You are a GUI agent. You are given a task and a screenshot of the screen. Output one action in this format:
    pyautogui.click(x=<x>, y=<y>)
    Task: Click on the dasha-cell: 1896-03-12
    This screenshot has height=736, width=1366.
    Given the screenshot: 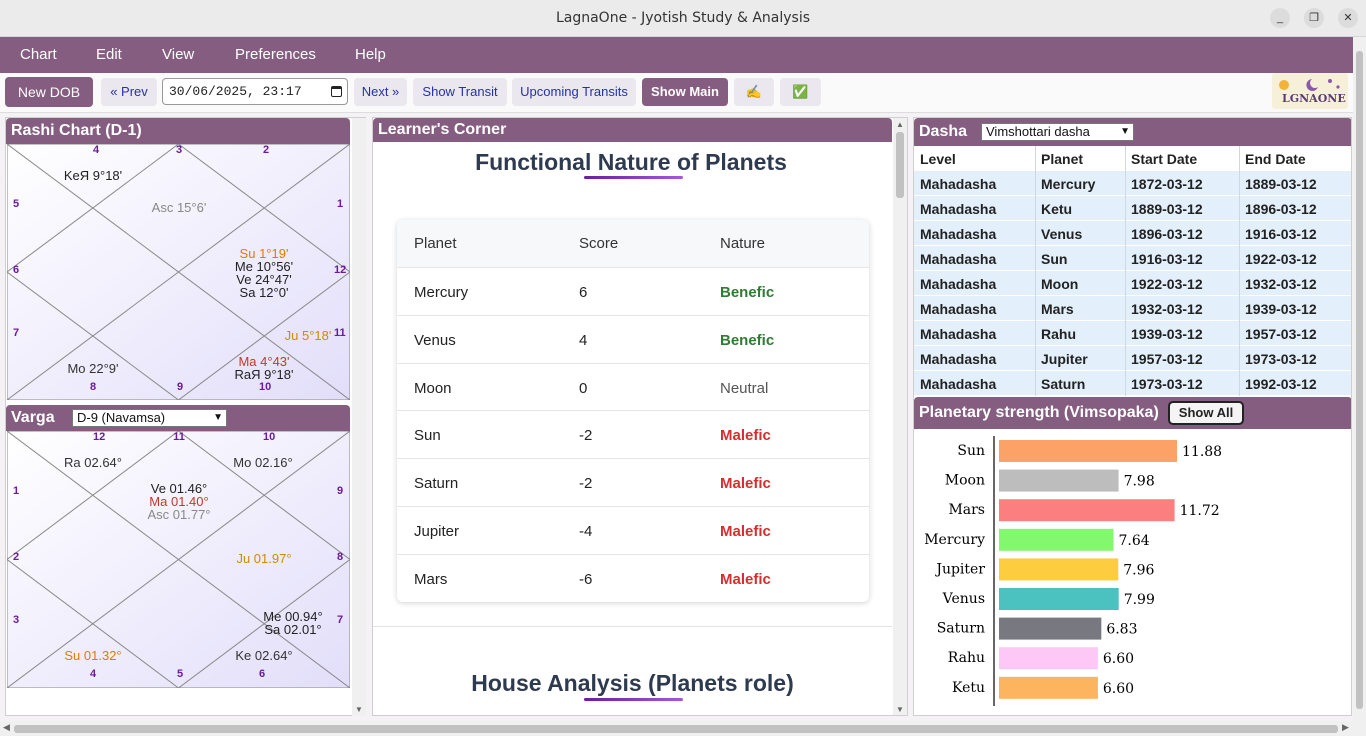 What is the action you would take?
    pyautogui.click(x=1281, y=209)
    